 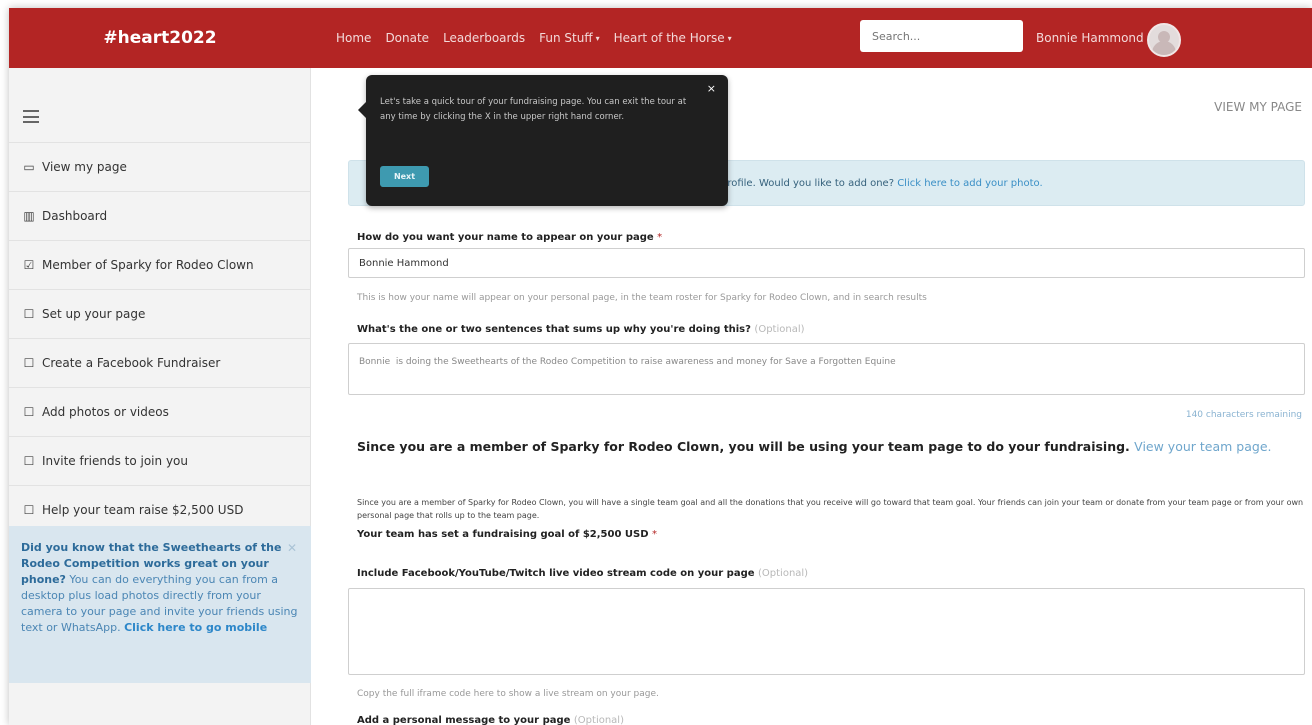 I want to click on bar-chart-icon: ▥, so click(x=29, y=216).